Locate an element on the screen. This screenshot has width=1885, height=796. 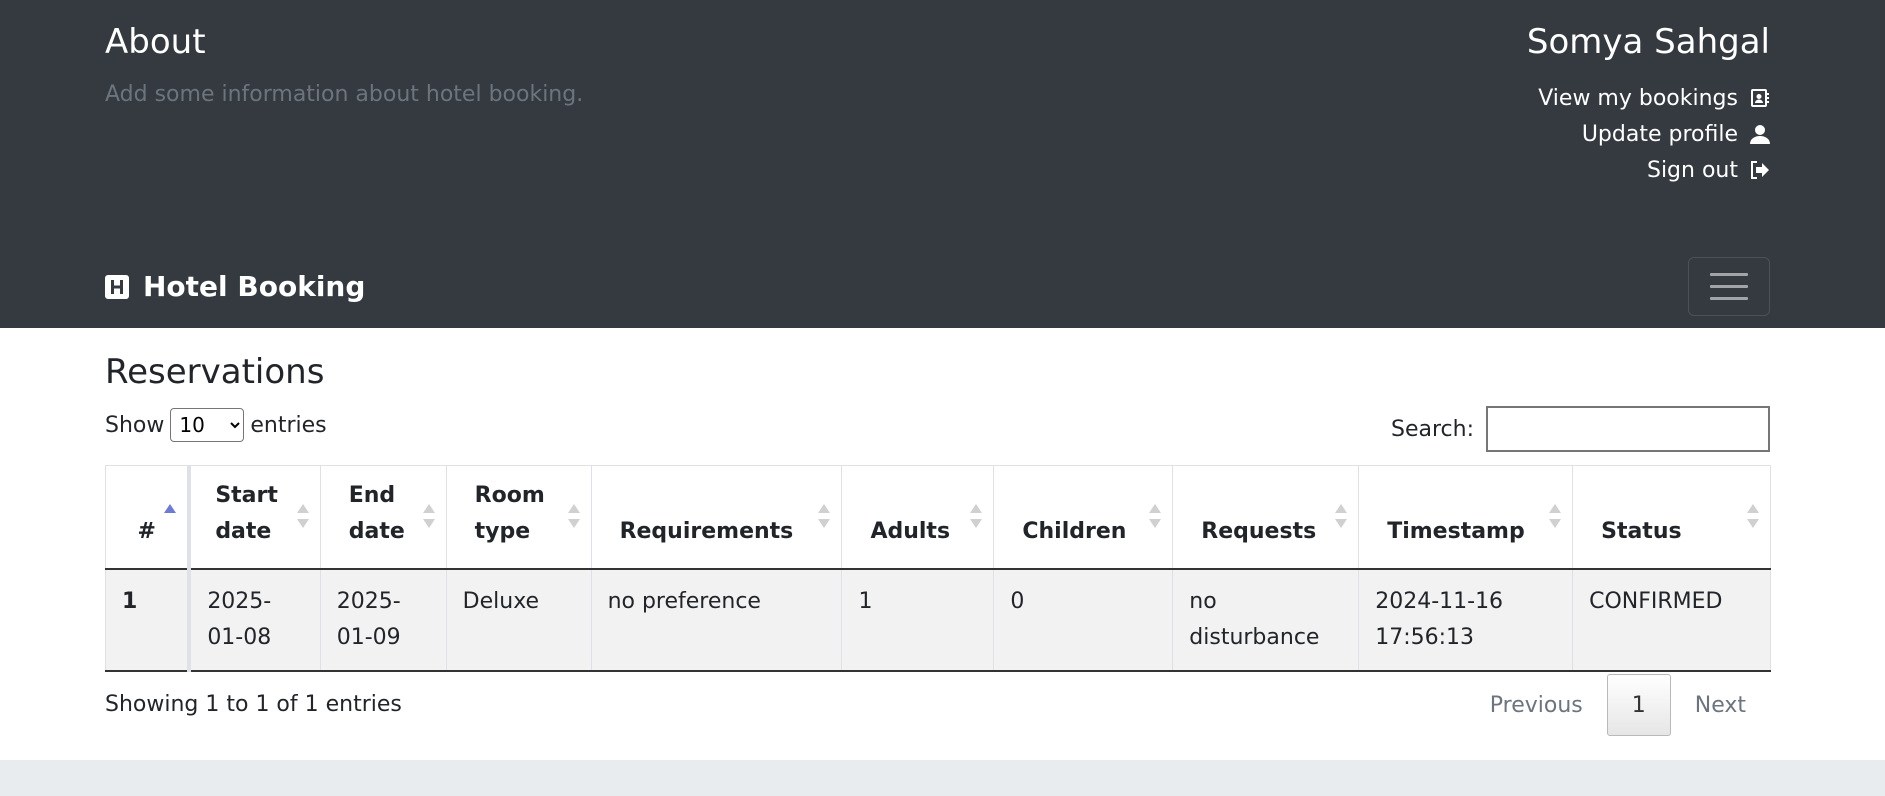
footer is located at coordinates (942, 778).